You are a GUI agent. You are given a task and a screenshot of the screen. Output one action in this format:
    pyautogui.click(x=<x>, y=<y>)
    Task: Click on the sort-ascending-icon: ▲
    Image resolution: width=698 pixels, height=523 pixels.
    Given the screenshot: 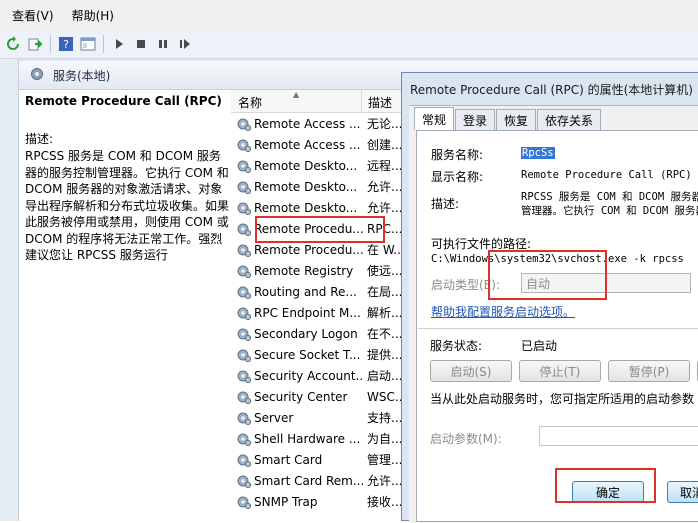 What is the action you would take?
    pyautogui.click(x=296, y=94)
    